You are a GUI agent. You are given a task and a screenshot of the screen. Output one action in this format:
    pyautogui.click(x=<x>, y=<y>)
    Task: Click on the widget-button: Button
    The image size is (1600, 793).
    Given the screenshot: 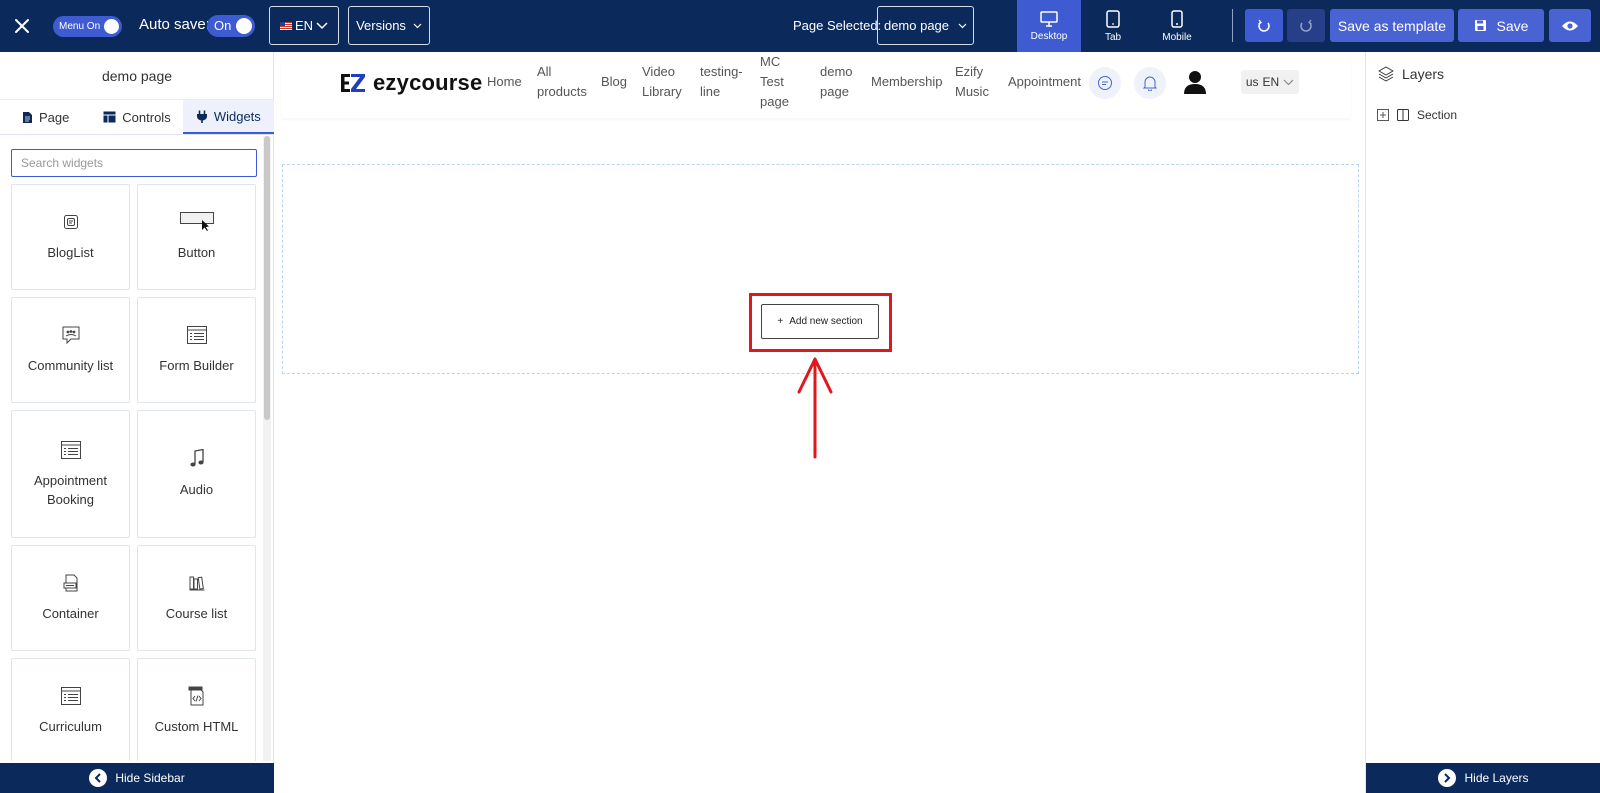 What is the action you would take?
    pyautogui.click(x=196, y=237)
    